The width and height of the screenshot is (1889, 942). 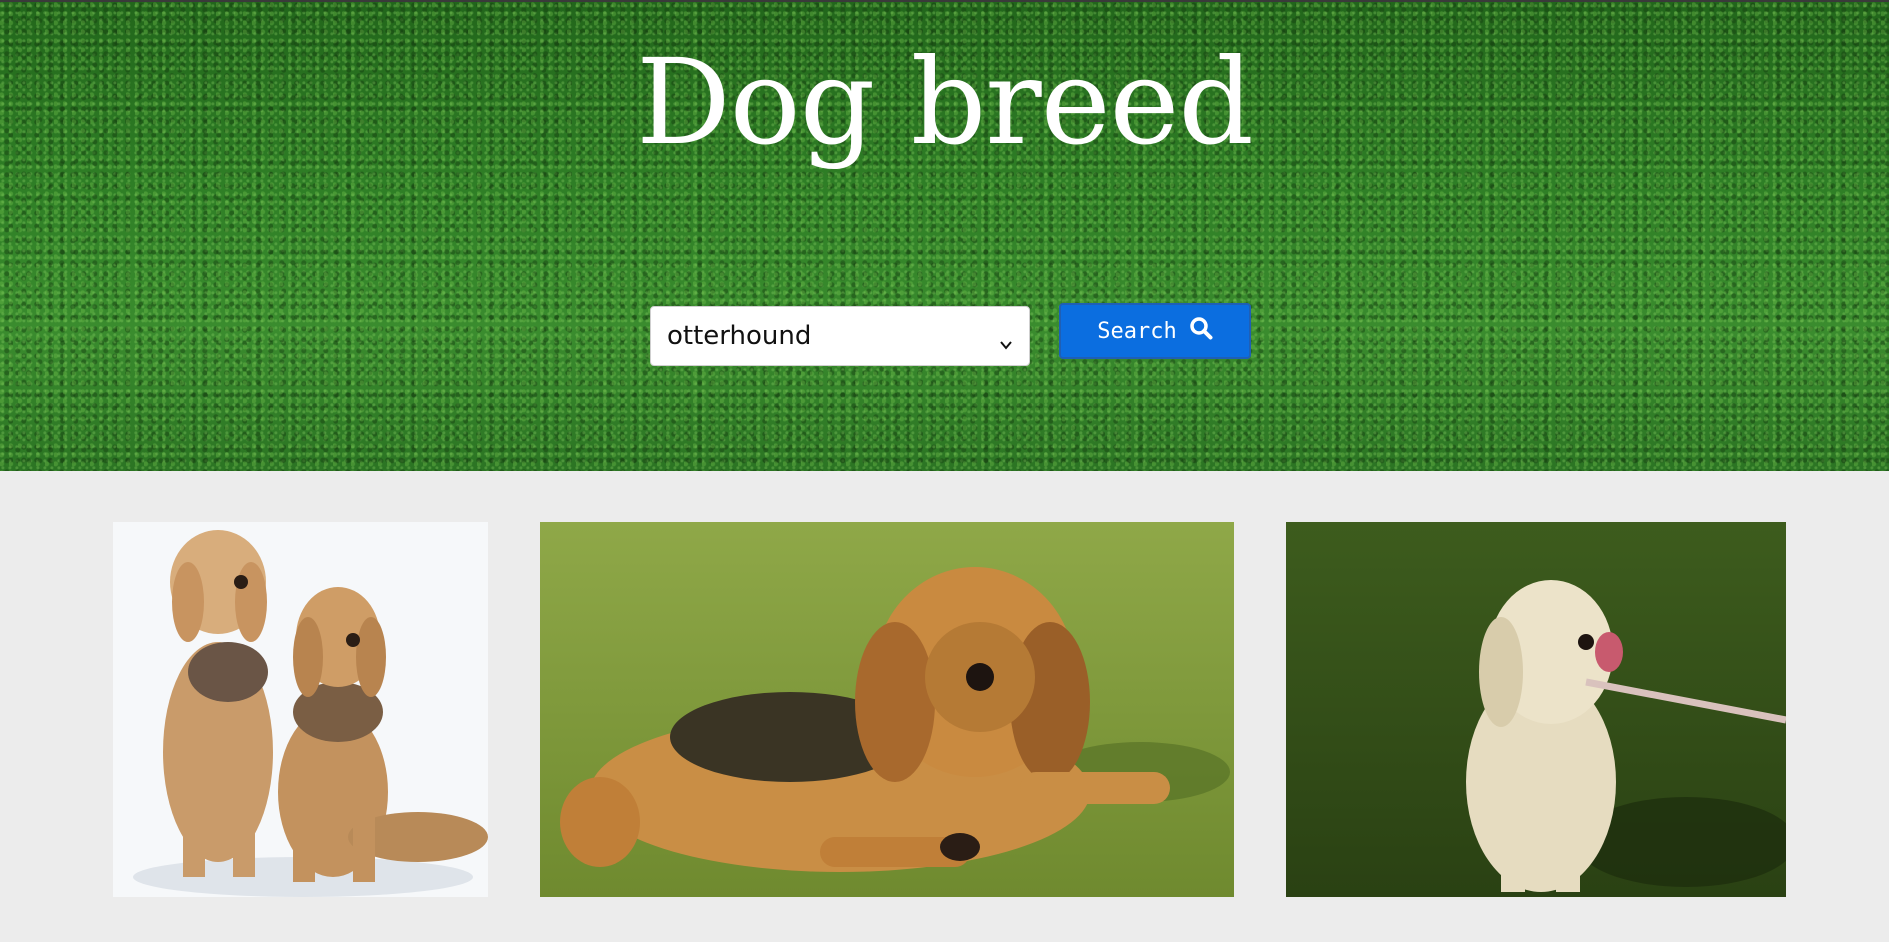 What do you see at coordinates (1006, 339) in the screenshot?
I see `chevron-down-icon` at bounding box center [1006, 339].